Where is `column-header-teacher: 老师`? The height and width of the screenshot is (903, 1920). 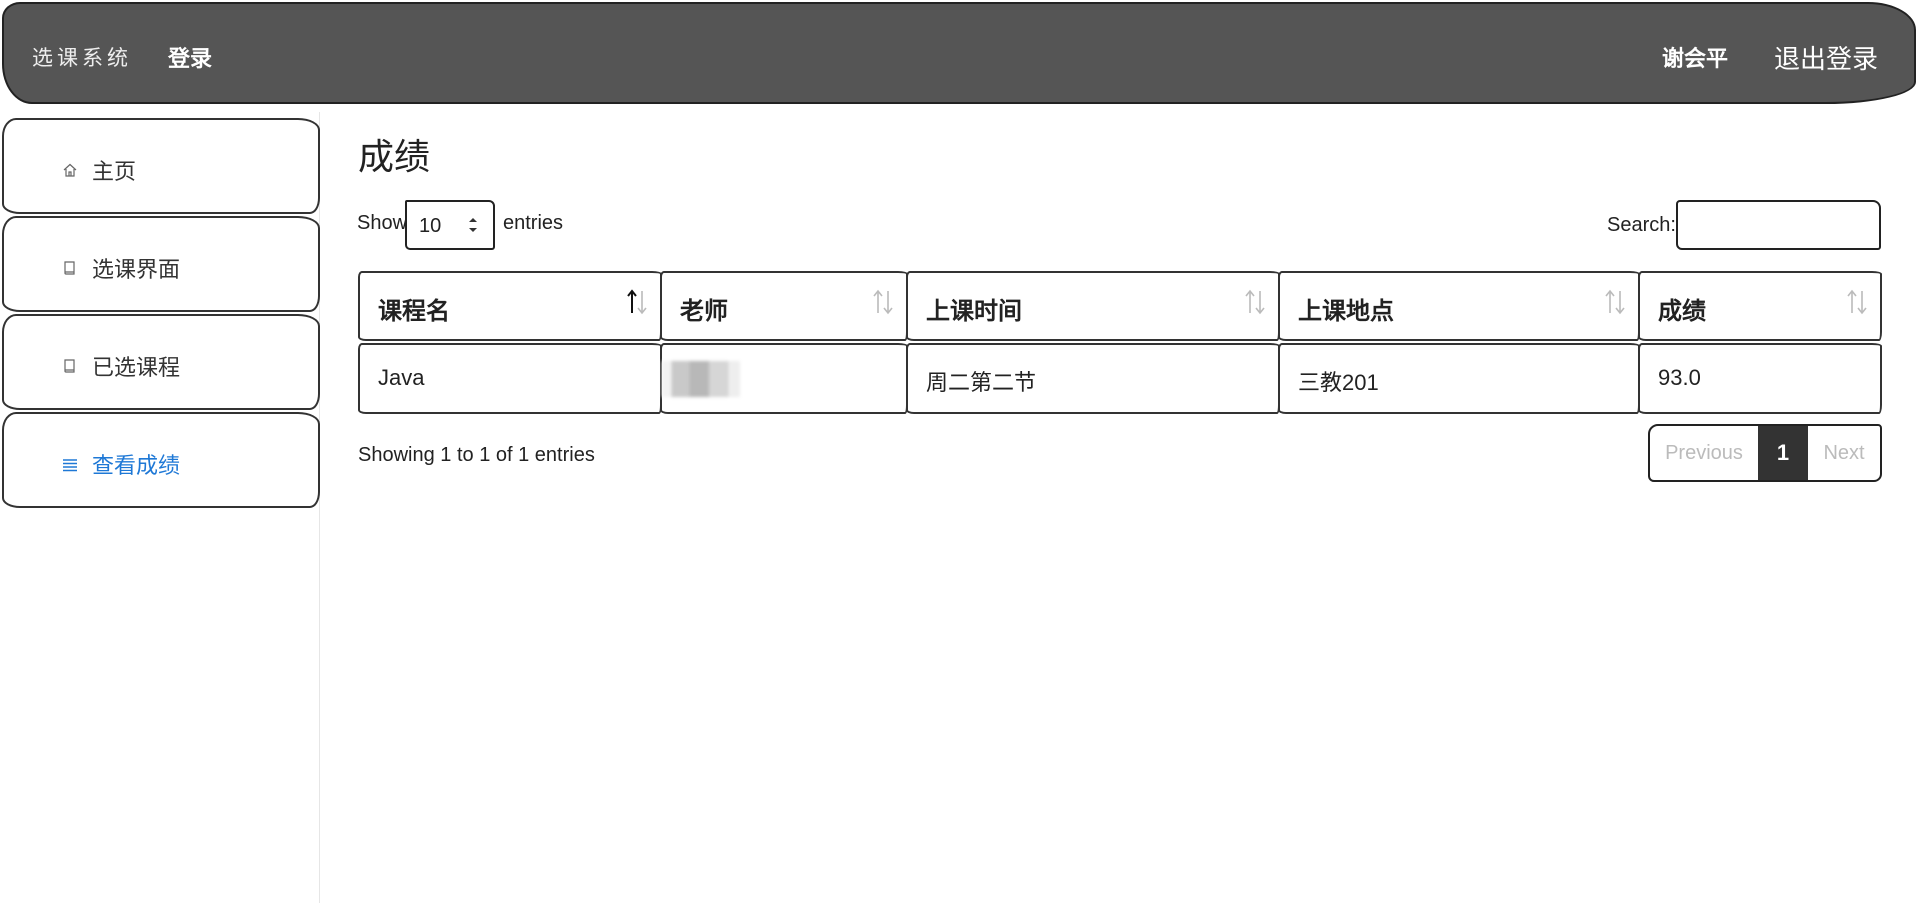
column-header-teacher: 老师 is located at coordinates (784, 306).